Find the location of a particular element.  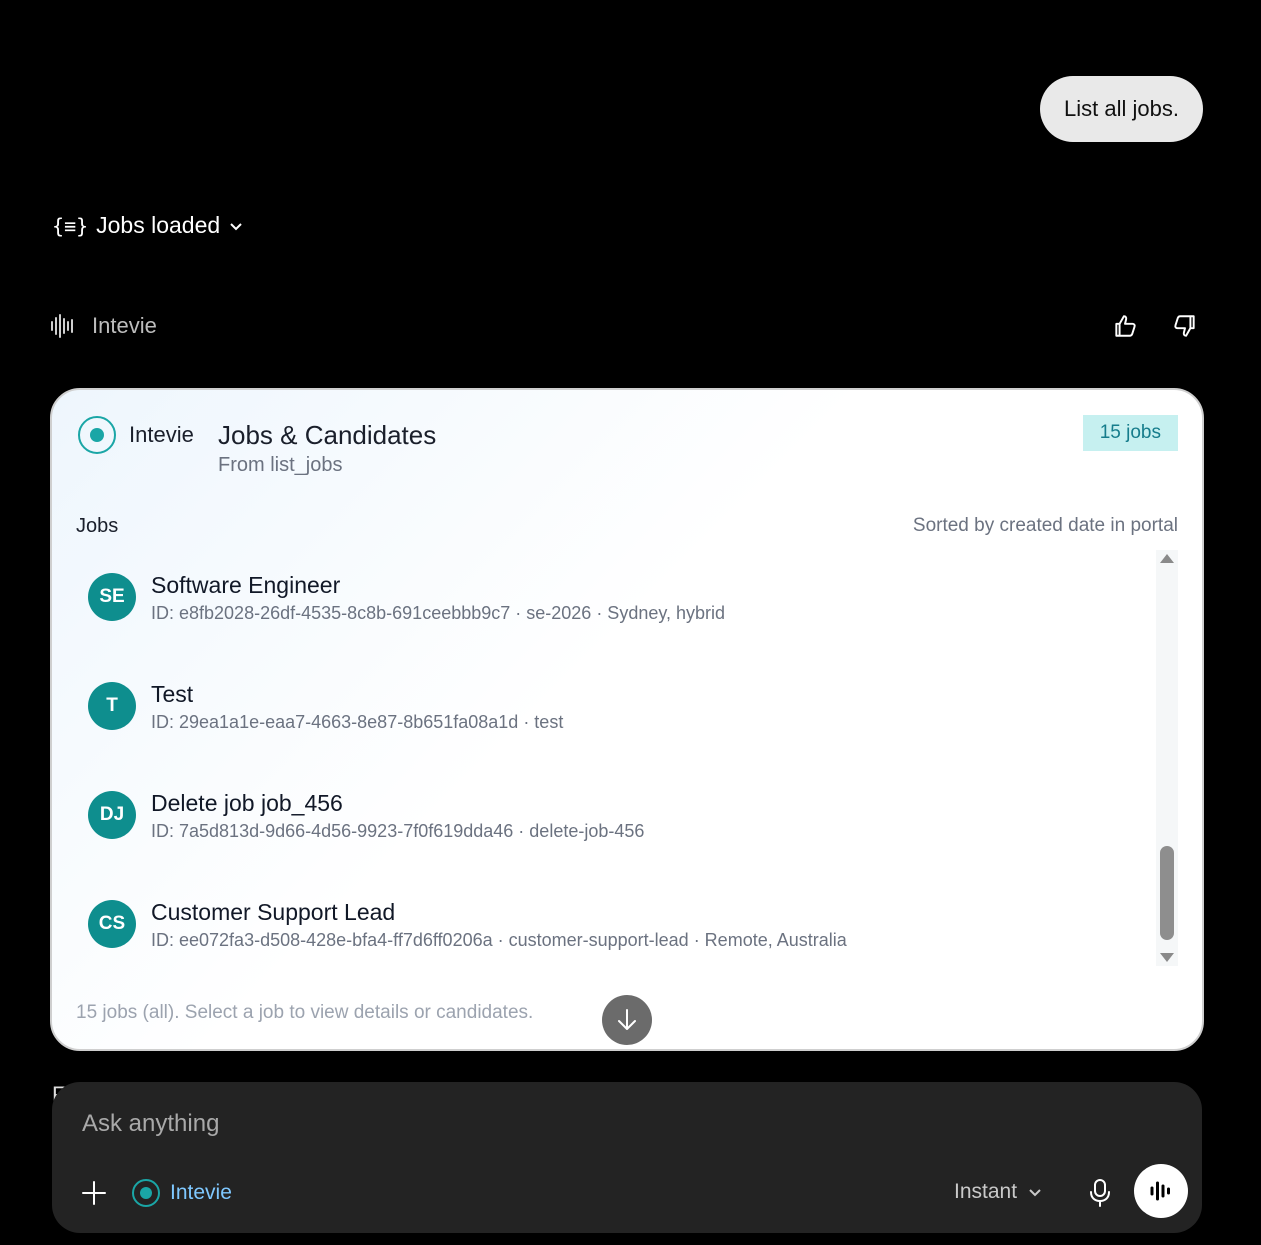

plus-icon is located at coordinates (94, 1193).